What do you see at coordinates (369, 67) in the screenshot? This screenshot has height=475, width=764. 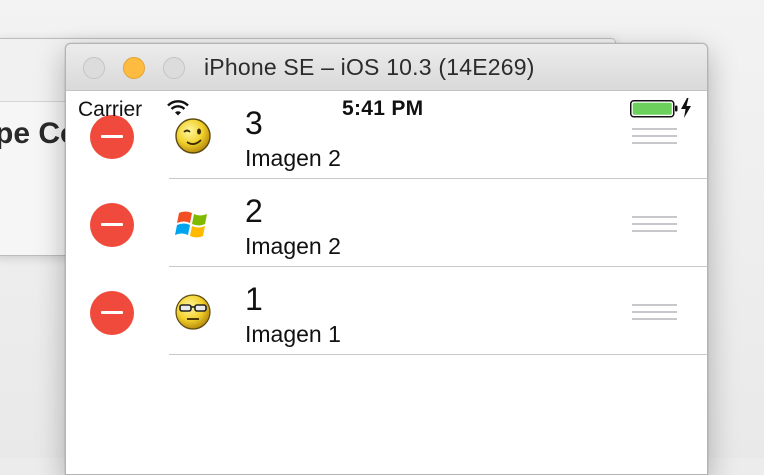 I see `window-title: iPhone SE – iOS 10.3 (14E269)` at bounding box center [369, 67].